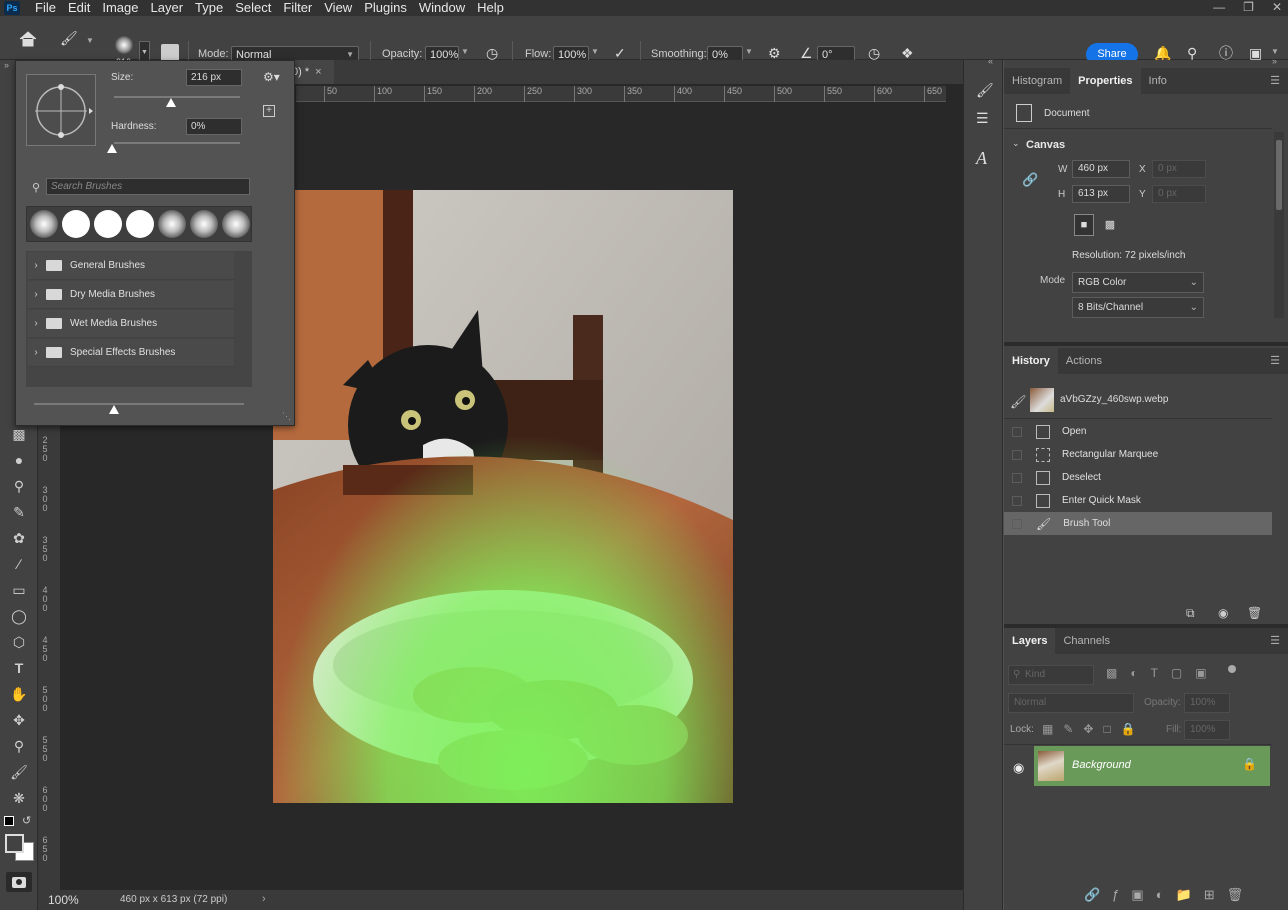 The width and height of the screenshot is (1288, 910). What do you see at coordinates (269, 111) in the screenshot?
I see `new-preset-icon: +` at bounding box center [269, 111].